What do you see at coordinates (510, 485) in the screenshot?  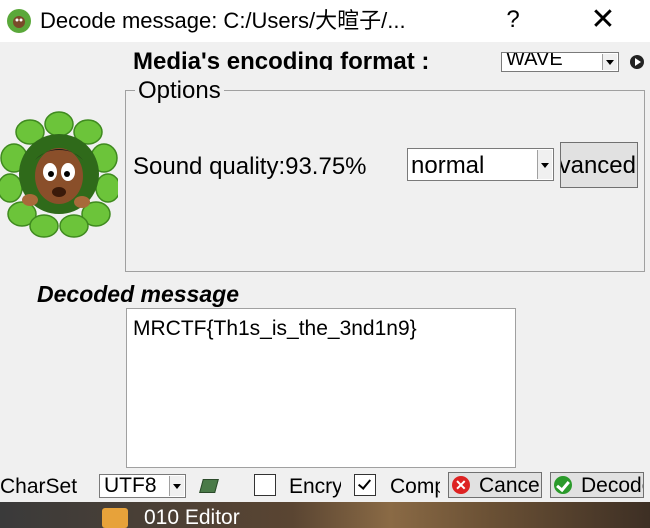 I see `cancel-button-label: Cancel` at bounding box center [510, 485].